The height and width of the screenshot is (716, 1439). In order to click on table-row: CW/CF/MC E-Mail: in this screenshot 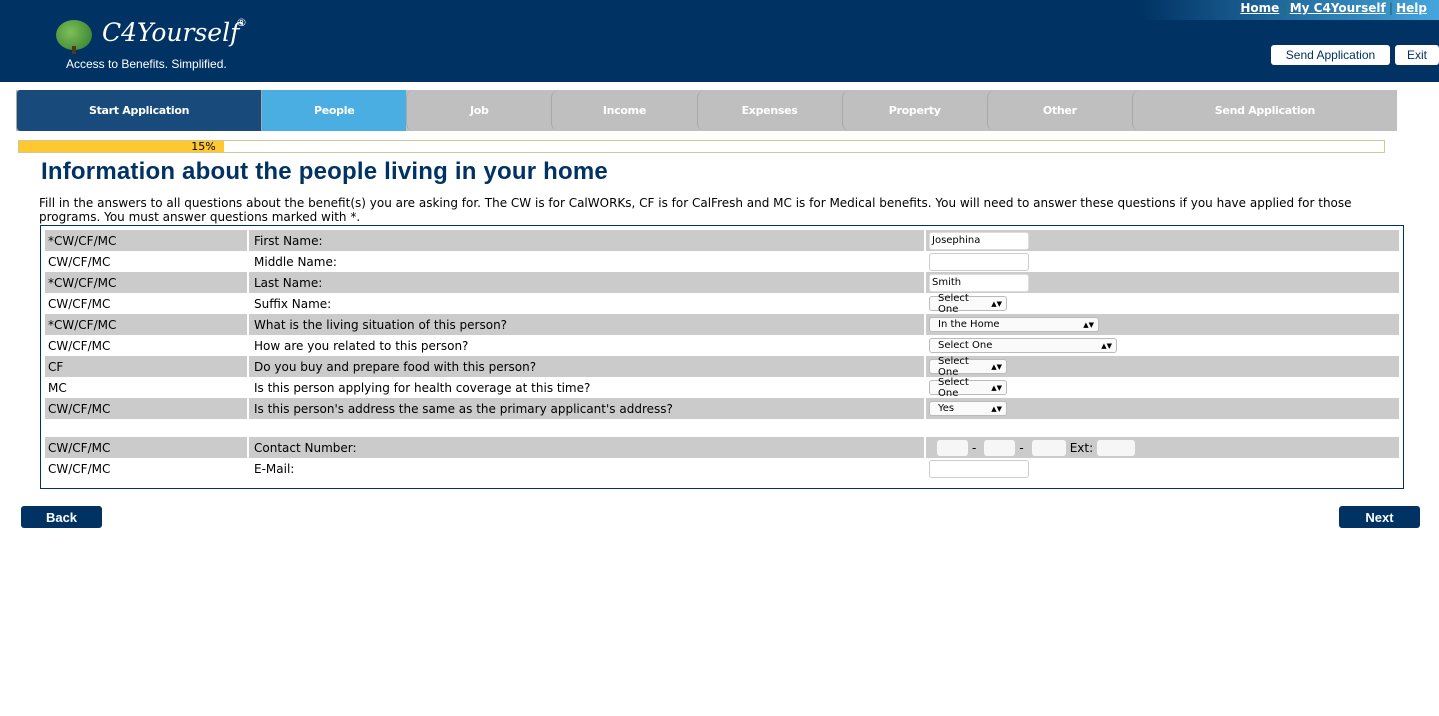, I will do `click(722, 468)`.